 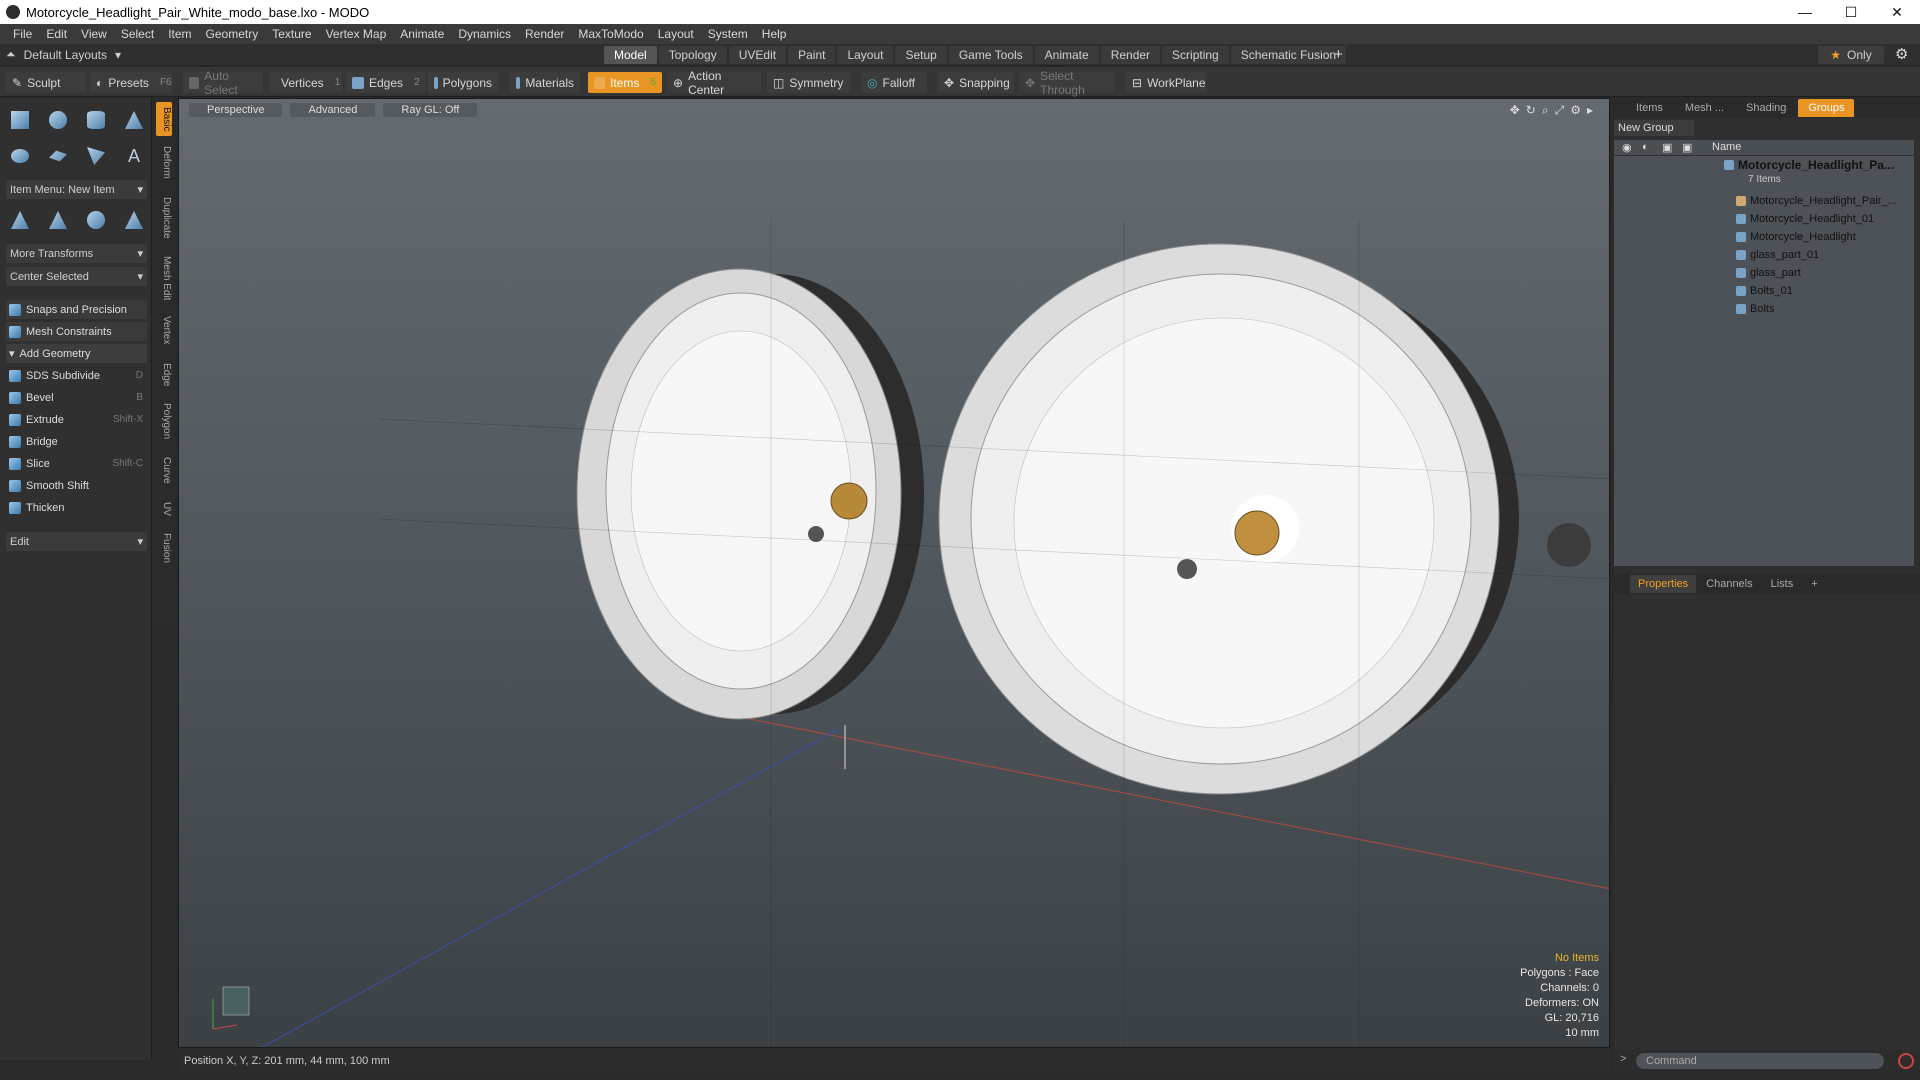 I want to click on vtab-polygon: Polygon, so click(x=164, y=421).